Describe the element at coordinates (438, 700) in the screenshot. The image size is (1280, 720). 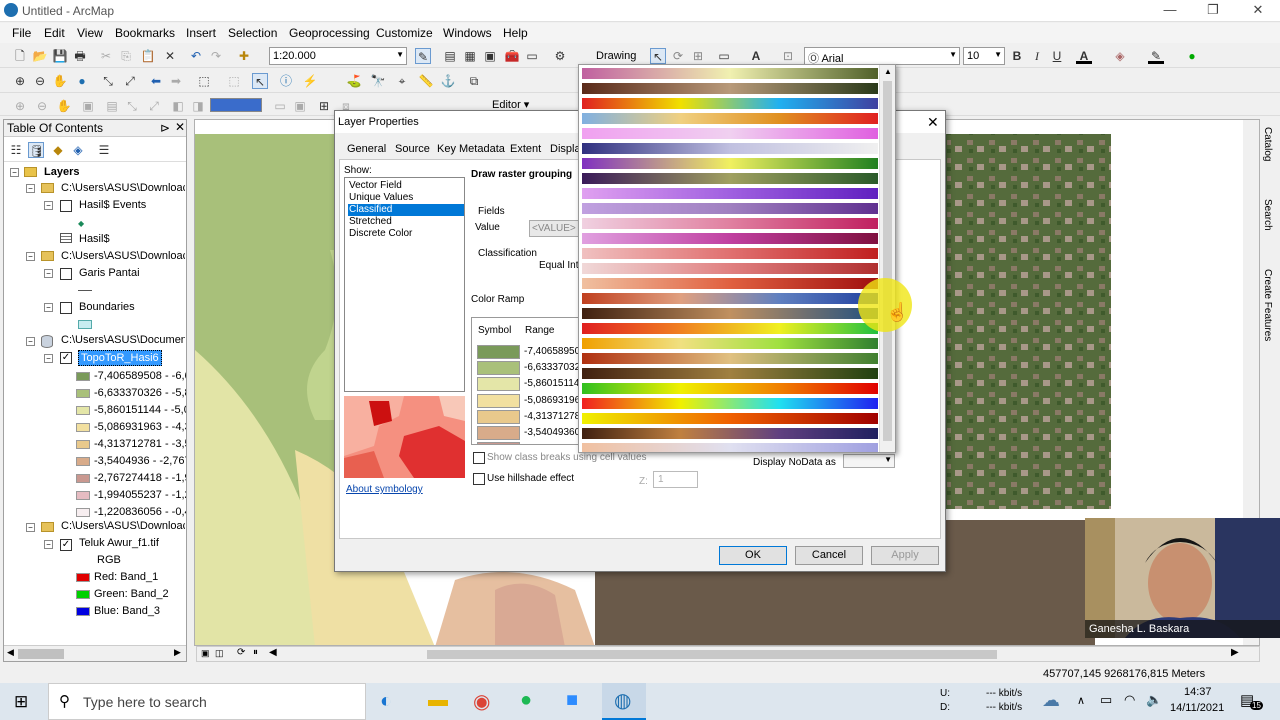
I see `file-explorer-icon: ▬` at that location.